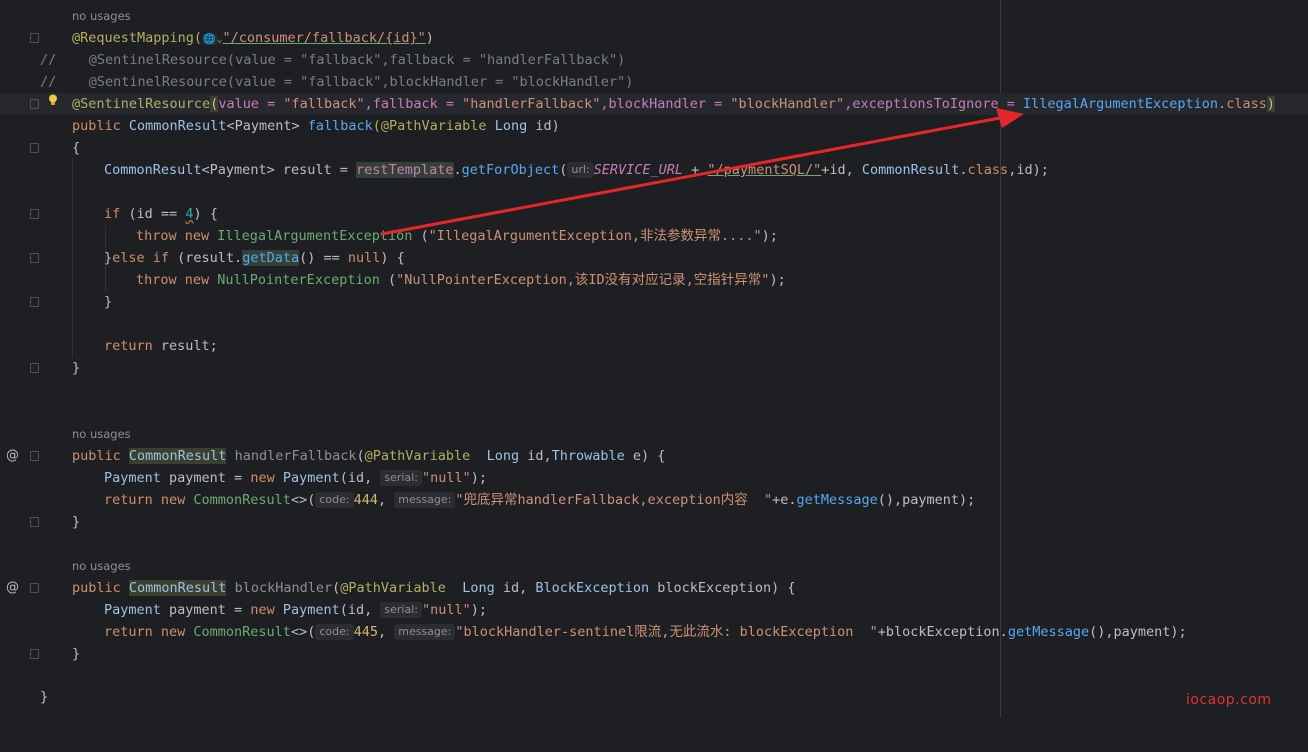  I want to click on code-line: if (id == 4) {, so click(654, 214).